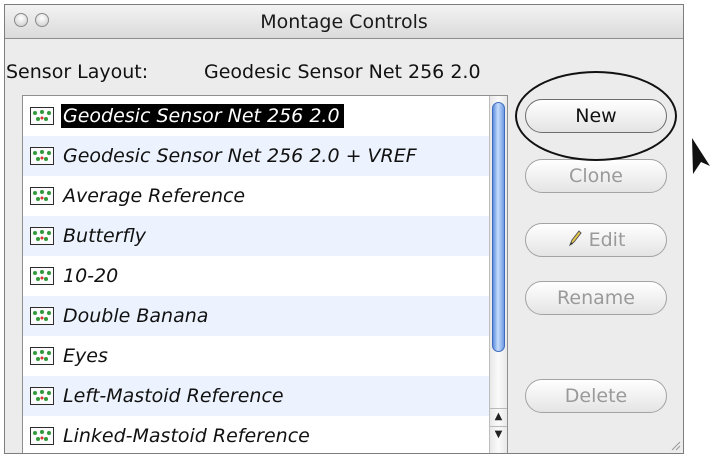 The width and height of the screenshot is (713, 458). Describe the element at coordinates (675, 445) in the screenshot. I see `resize-grip-icon` at that location.